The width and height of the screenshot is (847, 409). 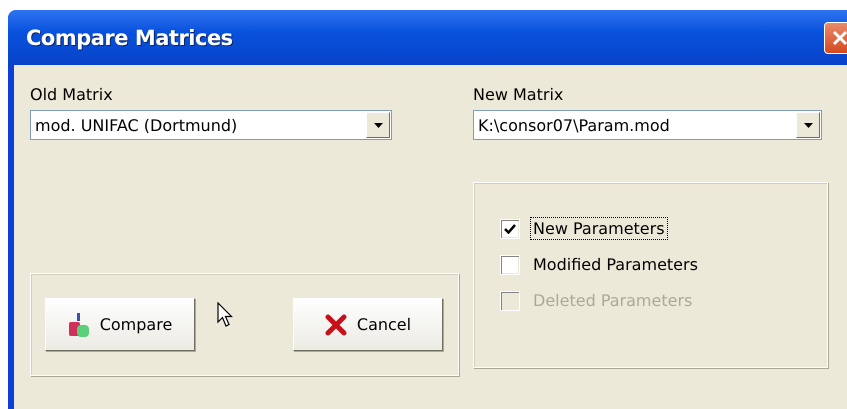 I want to click on option-checkbox: Modified Parameters, so click(x=663, y=264).